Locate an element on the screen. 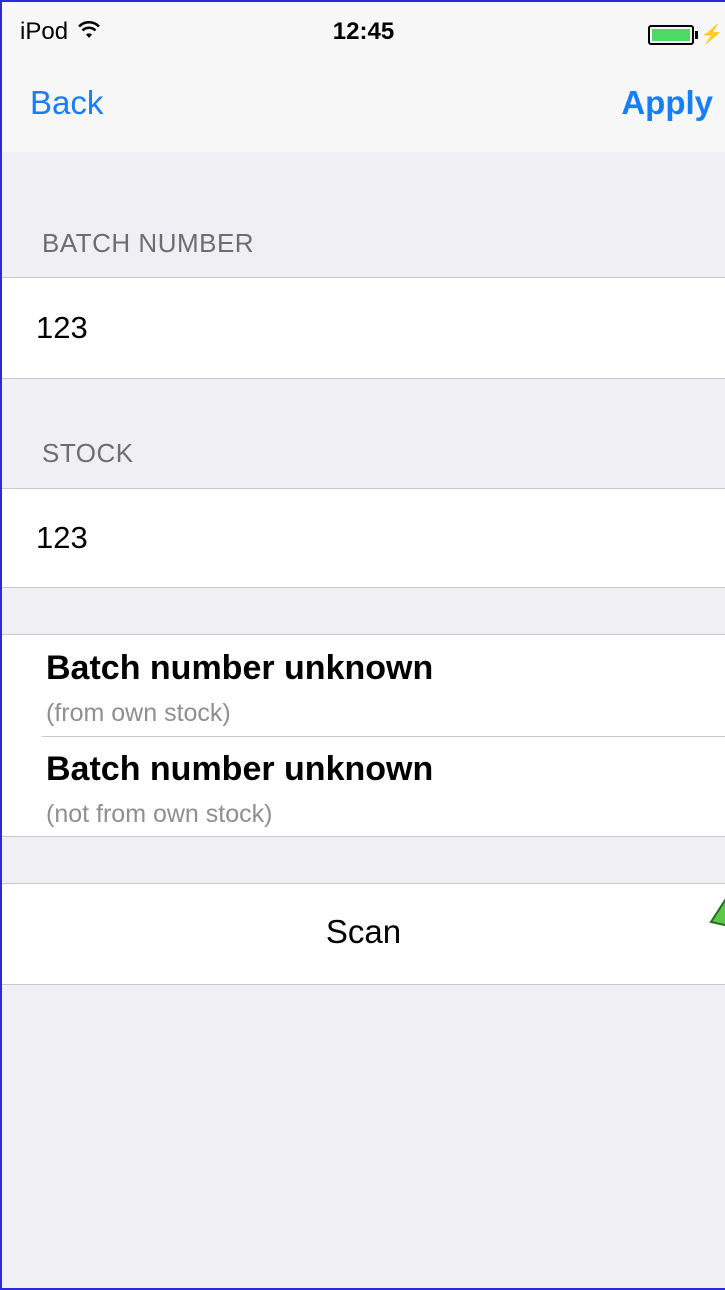 This screenshot has width=725, height=1290. stock-cell is located at coordinates (363, 538).